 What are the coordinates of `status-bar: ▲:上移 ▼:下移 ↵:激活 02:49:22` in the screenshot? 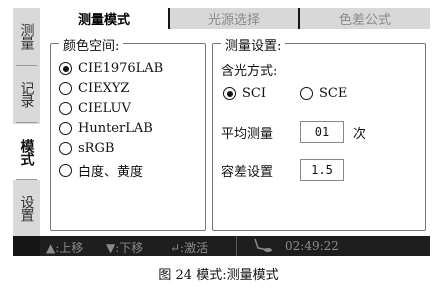 It's located at (235, 246).